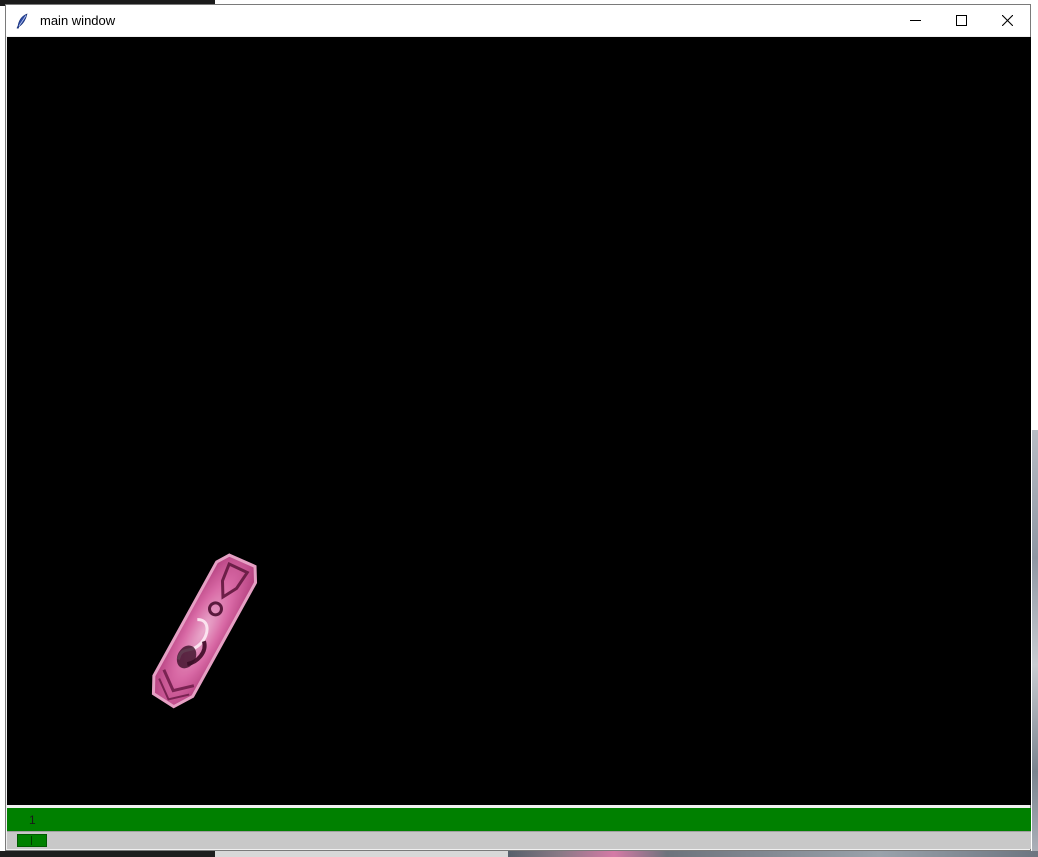 This screenshot has width=1038, height=857. Describe the element at coordinates (204, 631) in the screenshot. I see `pink-crystal-sprite` at that location.